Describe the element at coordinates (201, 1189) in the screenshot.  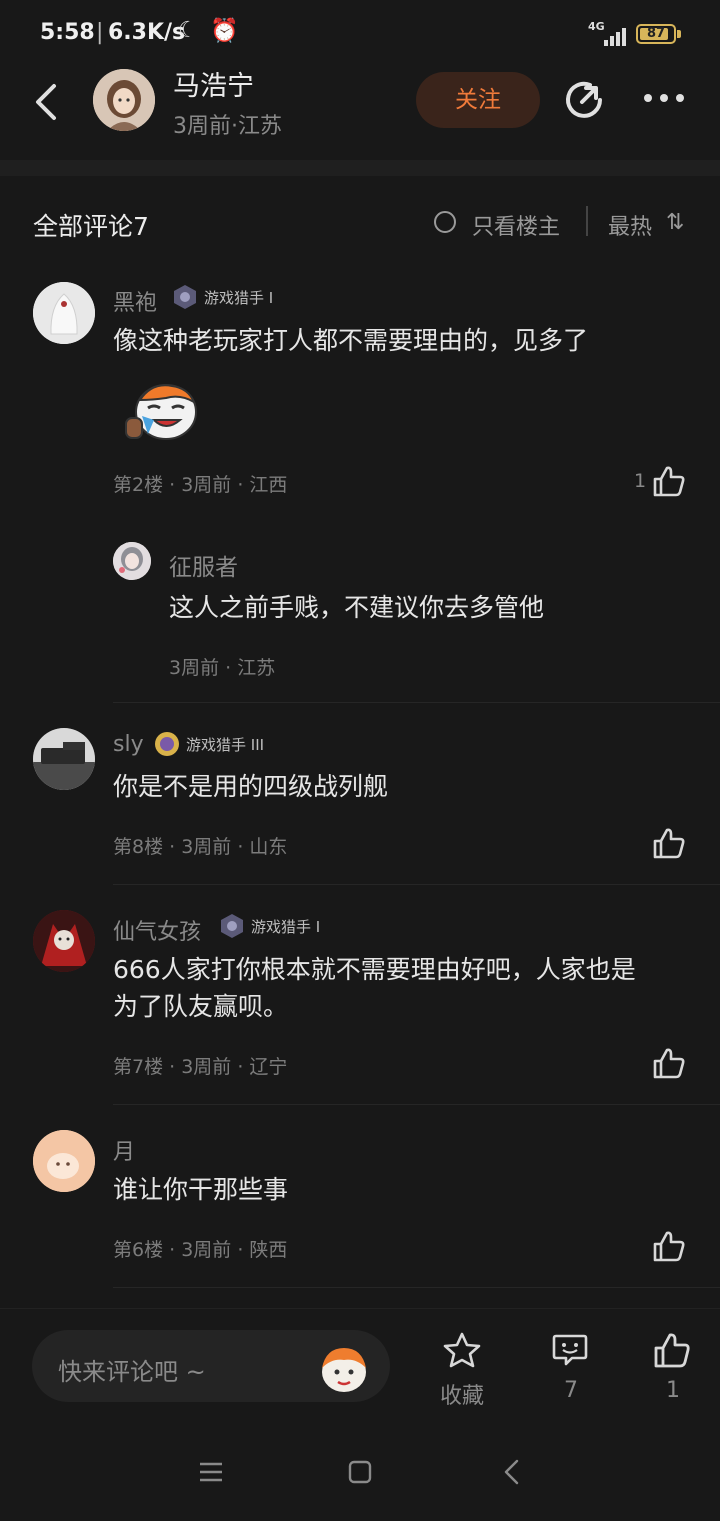
I see `comment-text: 谁让你干那些事` at that location.